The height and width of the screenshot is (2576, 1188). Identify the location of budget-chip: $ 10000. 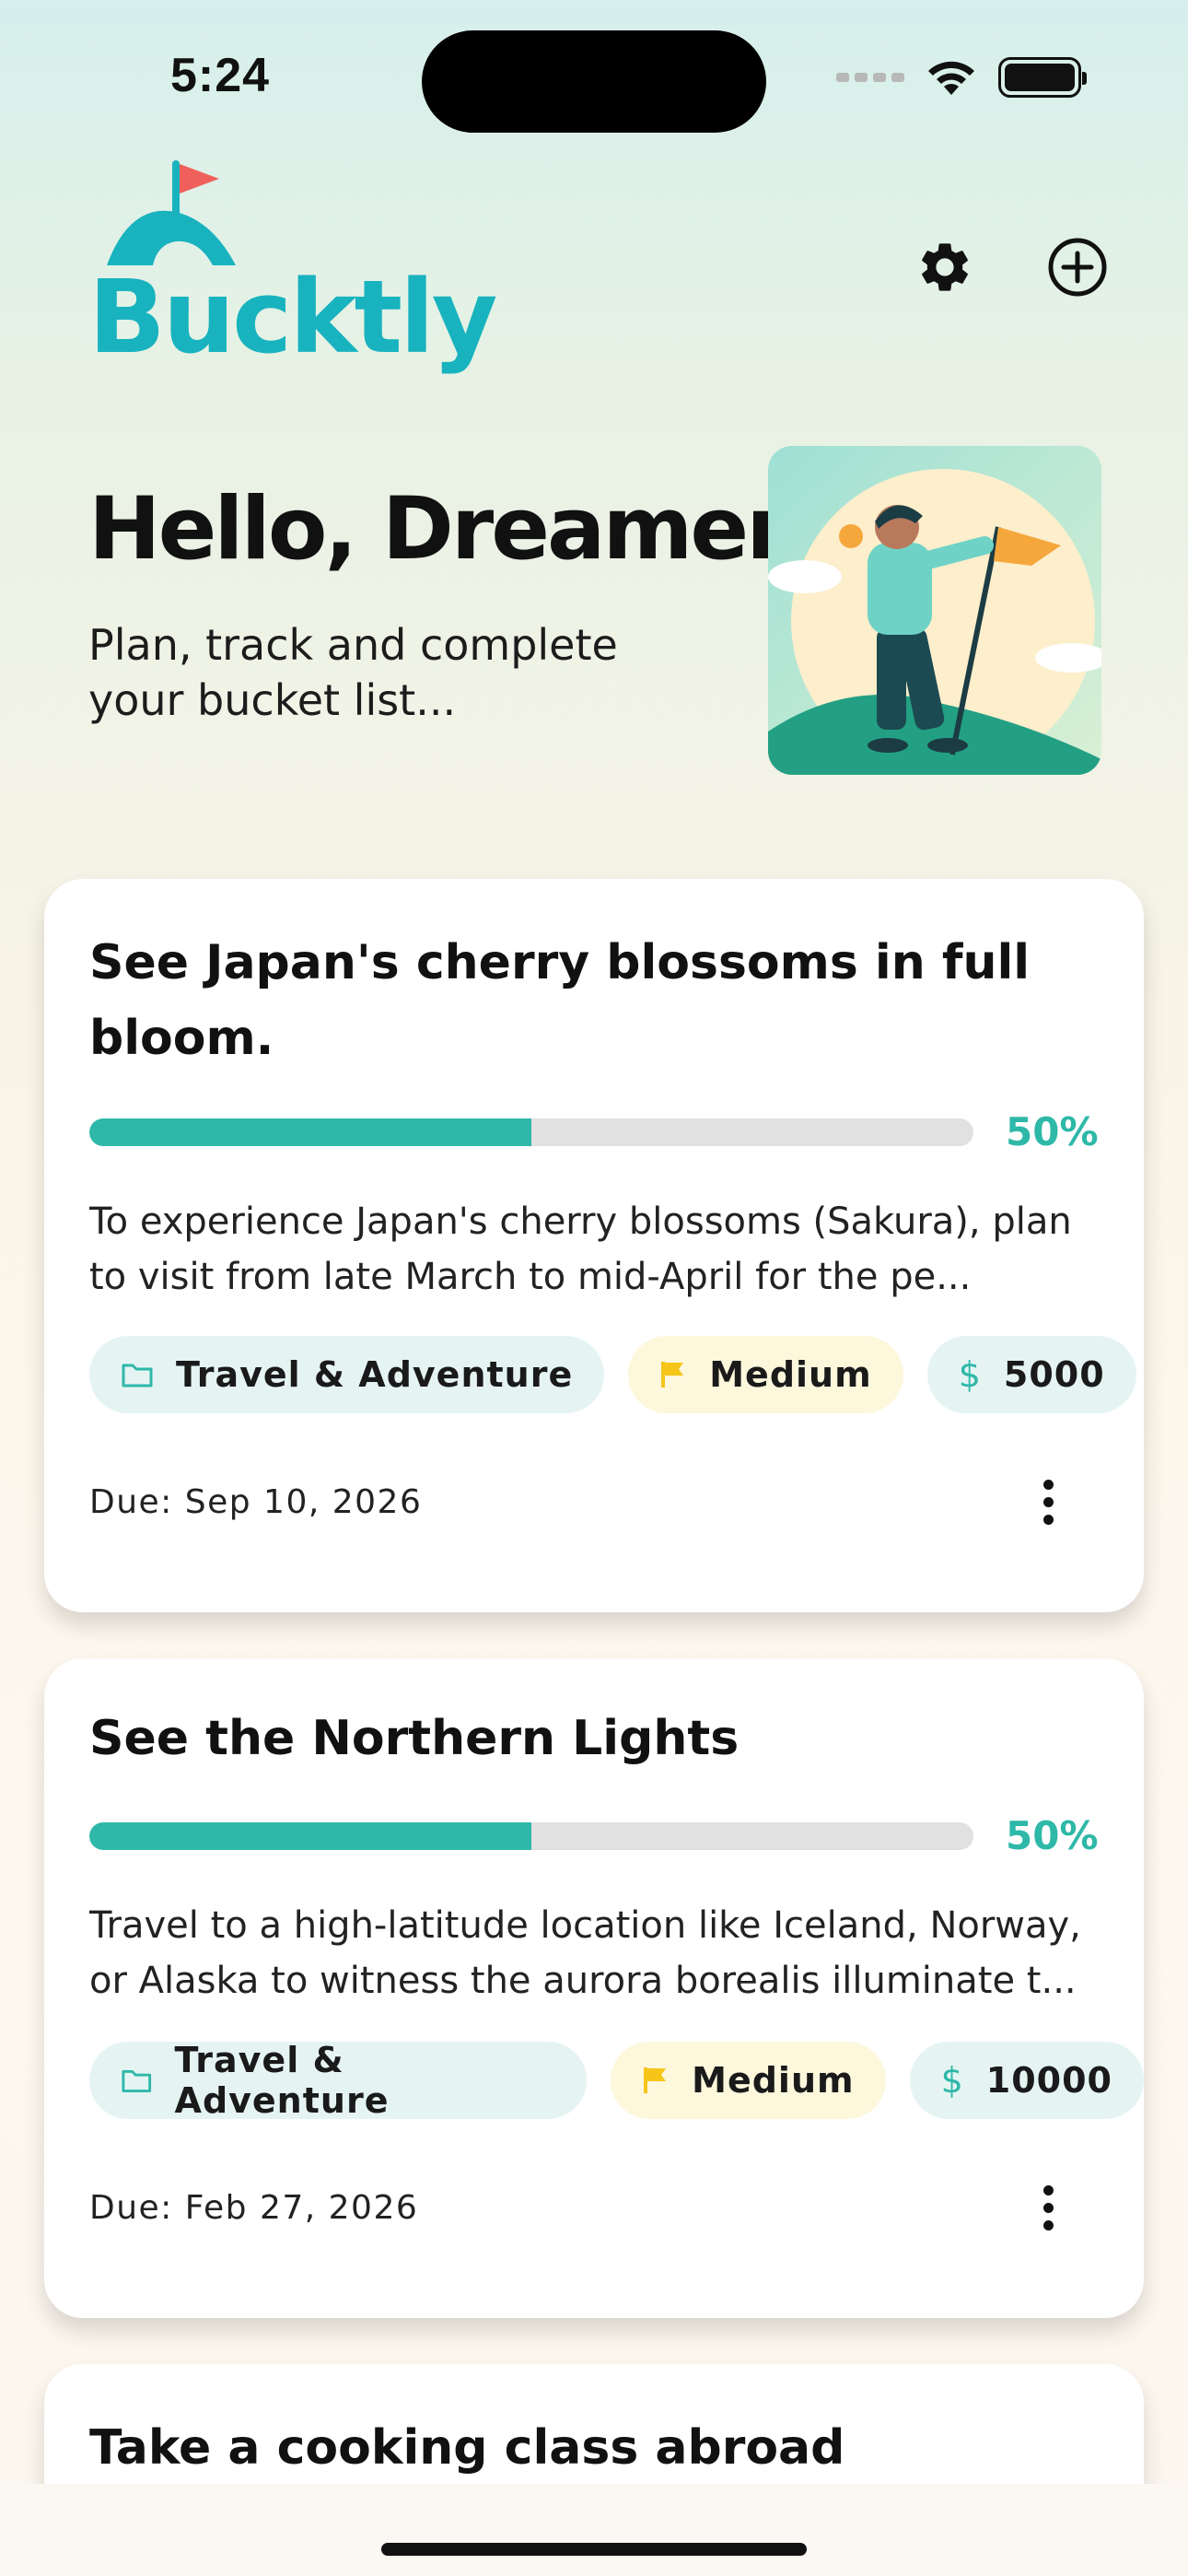
(1026, 2080).